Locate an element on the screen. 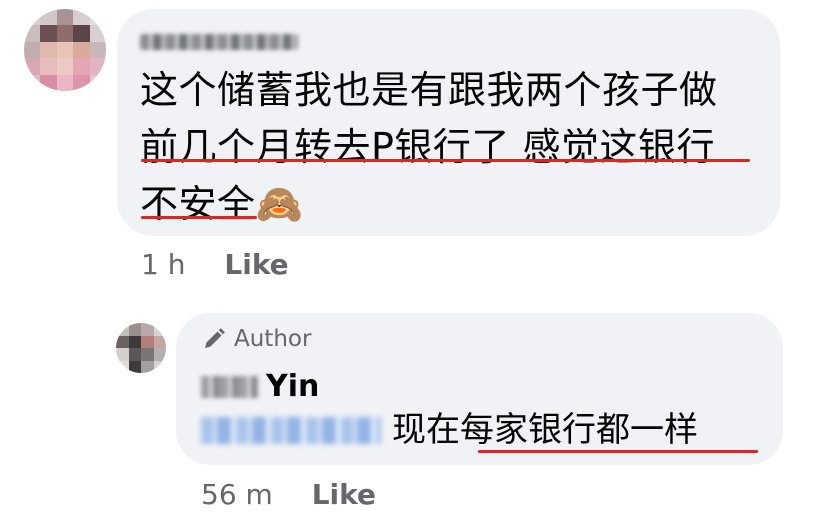 The width and height of the screenshot is (828, 516). reply-author-name: Yin is located at coordinates (260, 386).